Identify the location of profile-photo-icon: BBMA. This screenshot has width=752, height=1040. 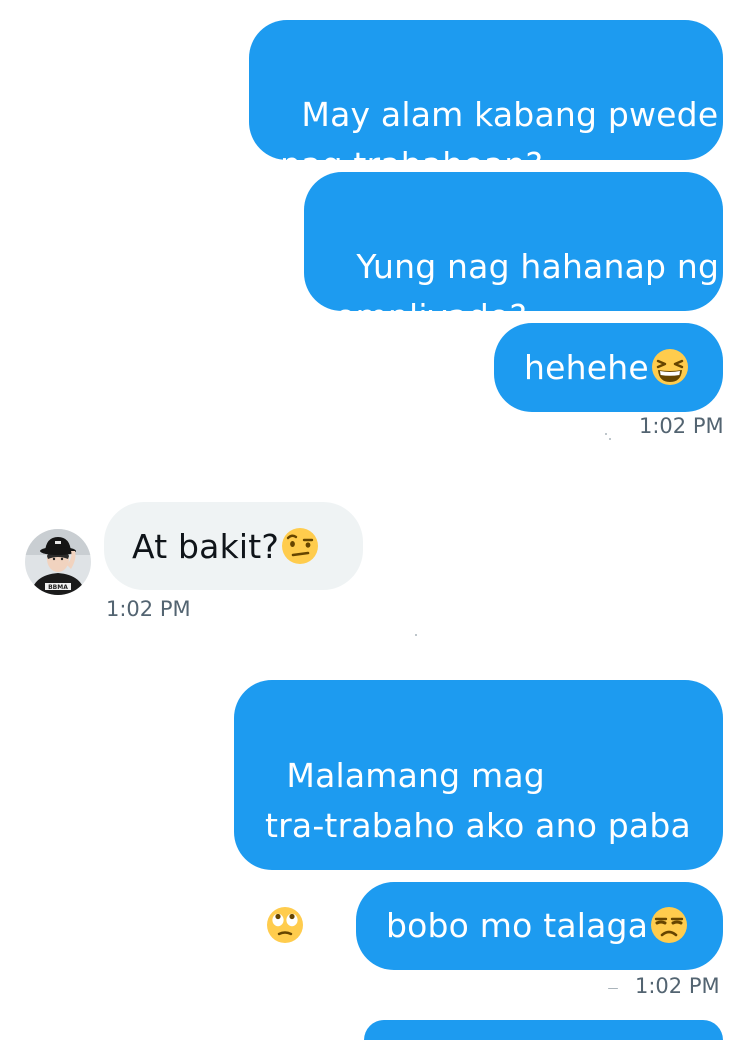
(58, 562).